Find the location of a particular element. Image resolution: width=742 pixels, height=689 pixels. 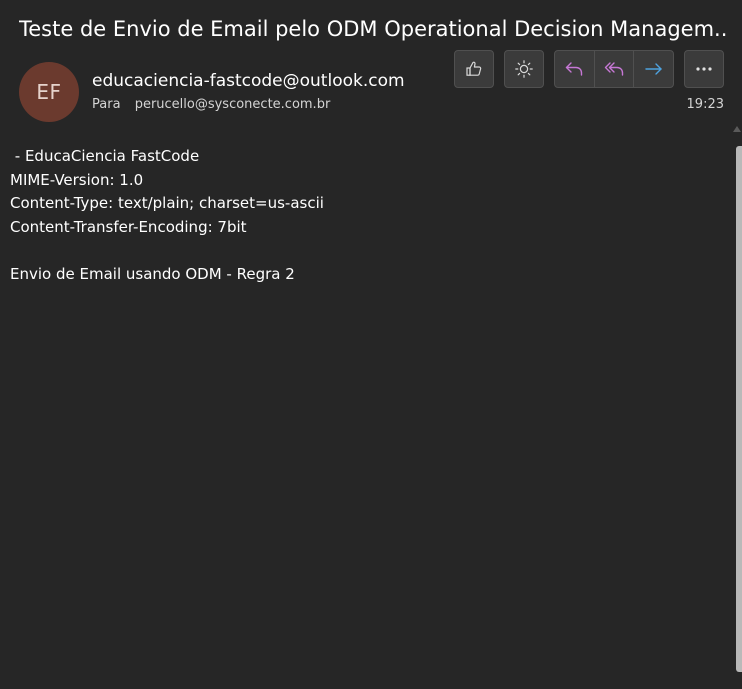

body-line: Envio de Email usando ODM - Regra 2 is located at coordinates (152, 273).